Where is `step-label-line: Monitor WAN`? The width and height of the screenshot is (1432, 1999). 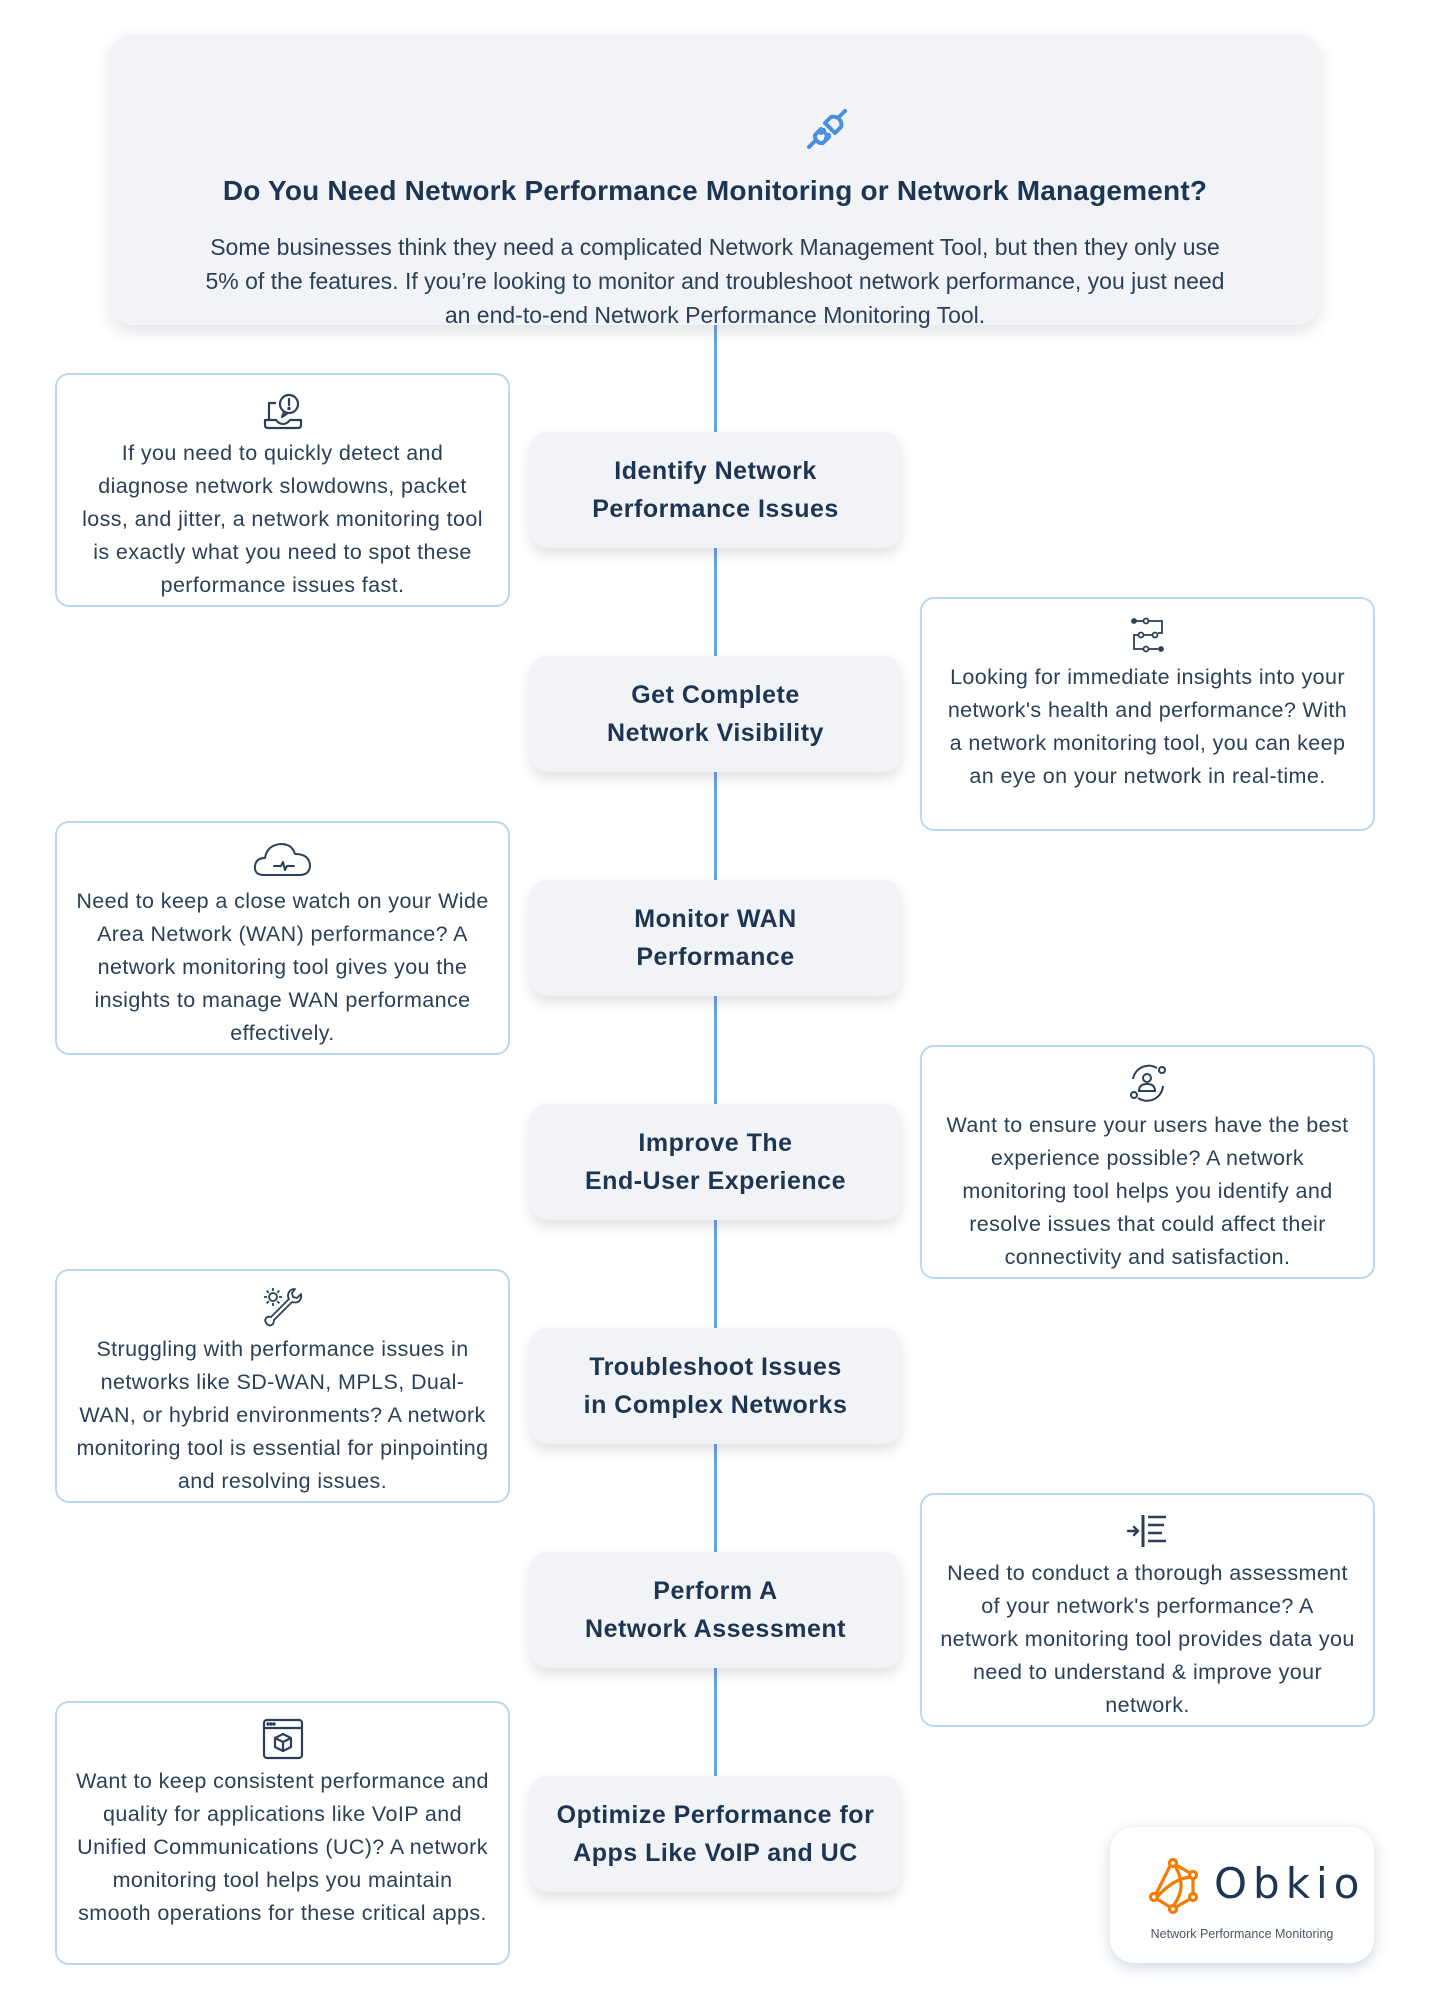
step-label-line: Monitor WAN is located at coordinates (715, 919).